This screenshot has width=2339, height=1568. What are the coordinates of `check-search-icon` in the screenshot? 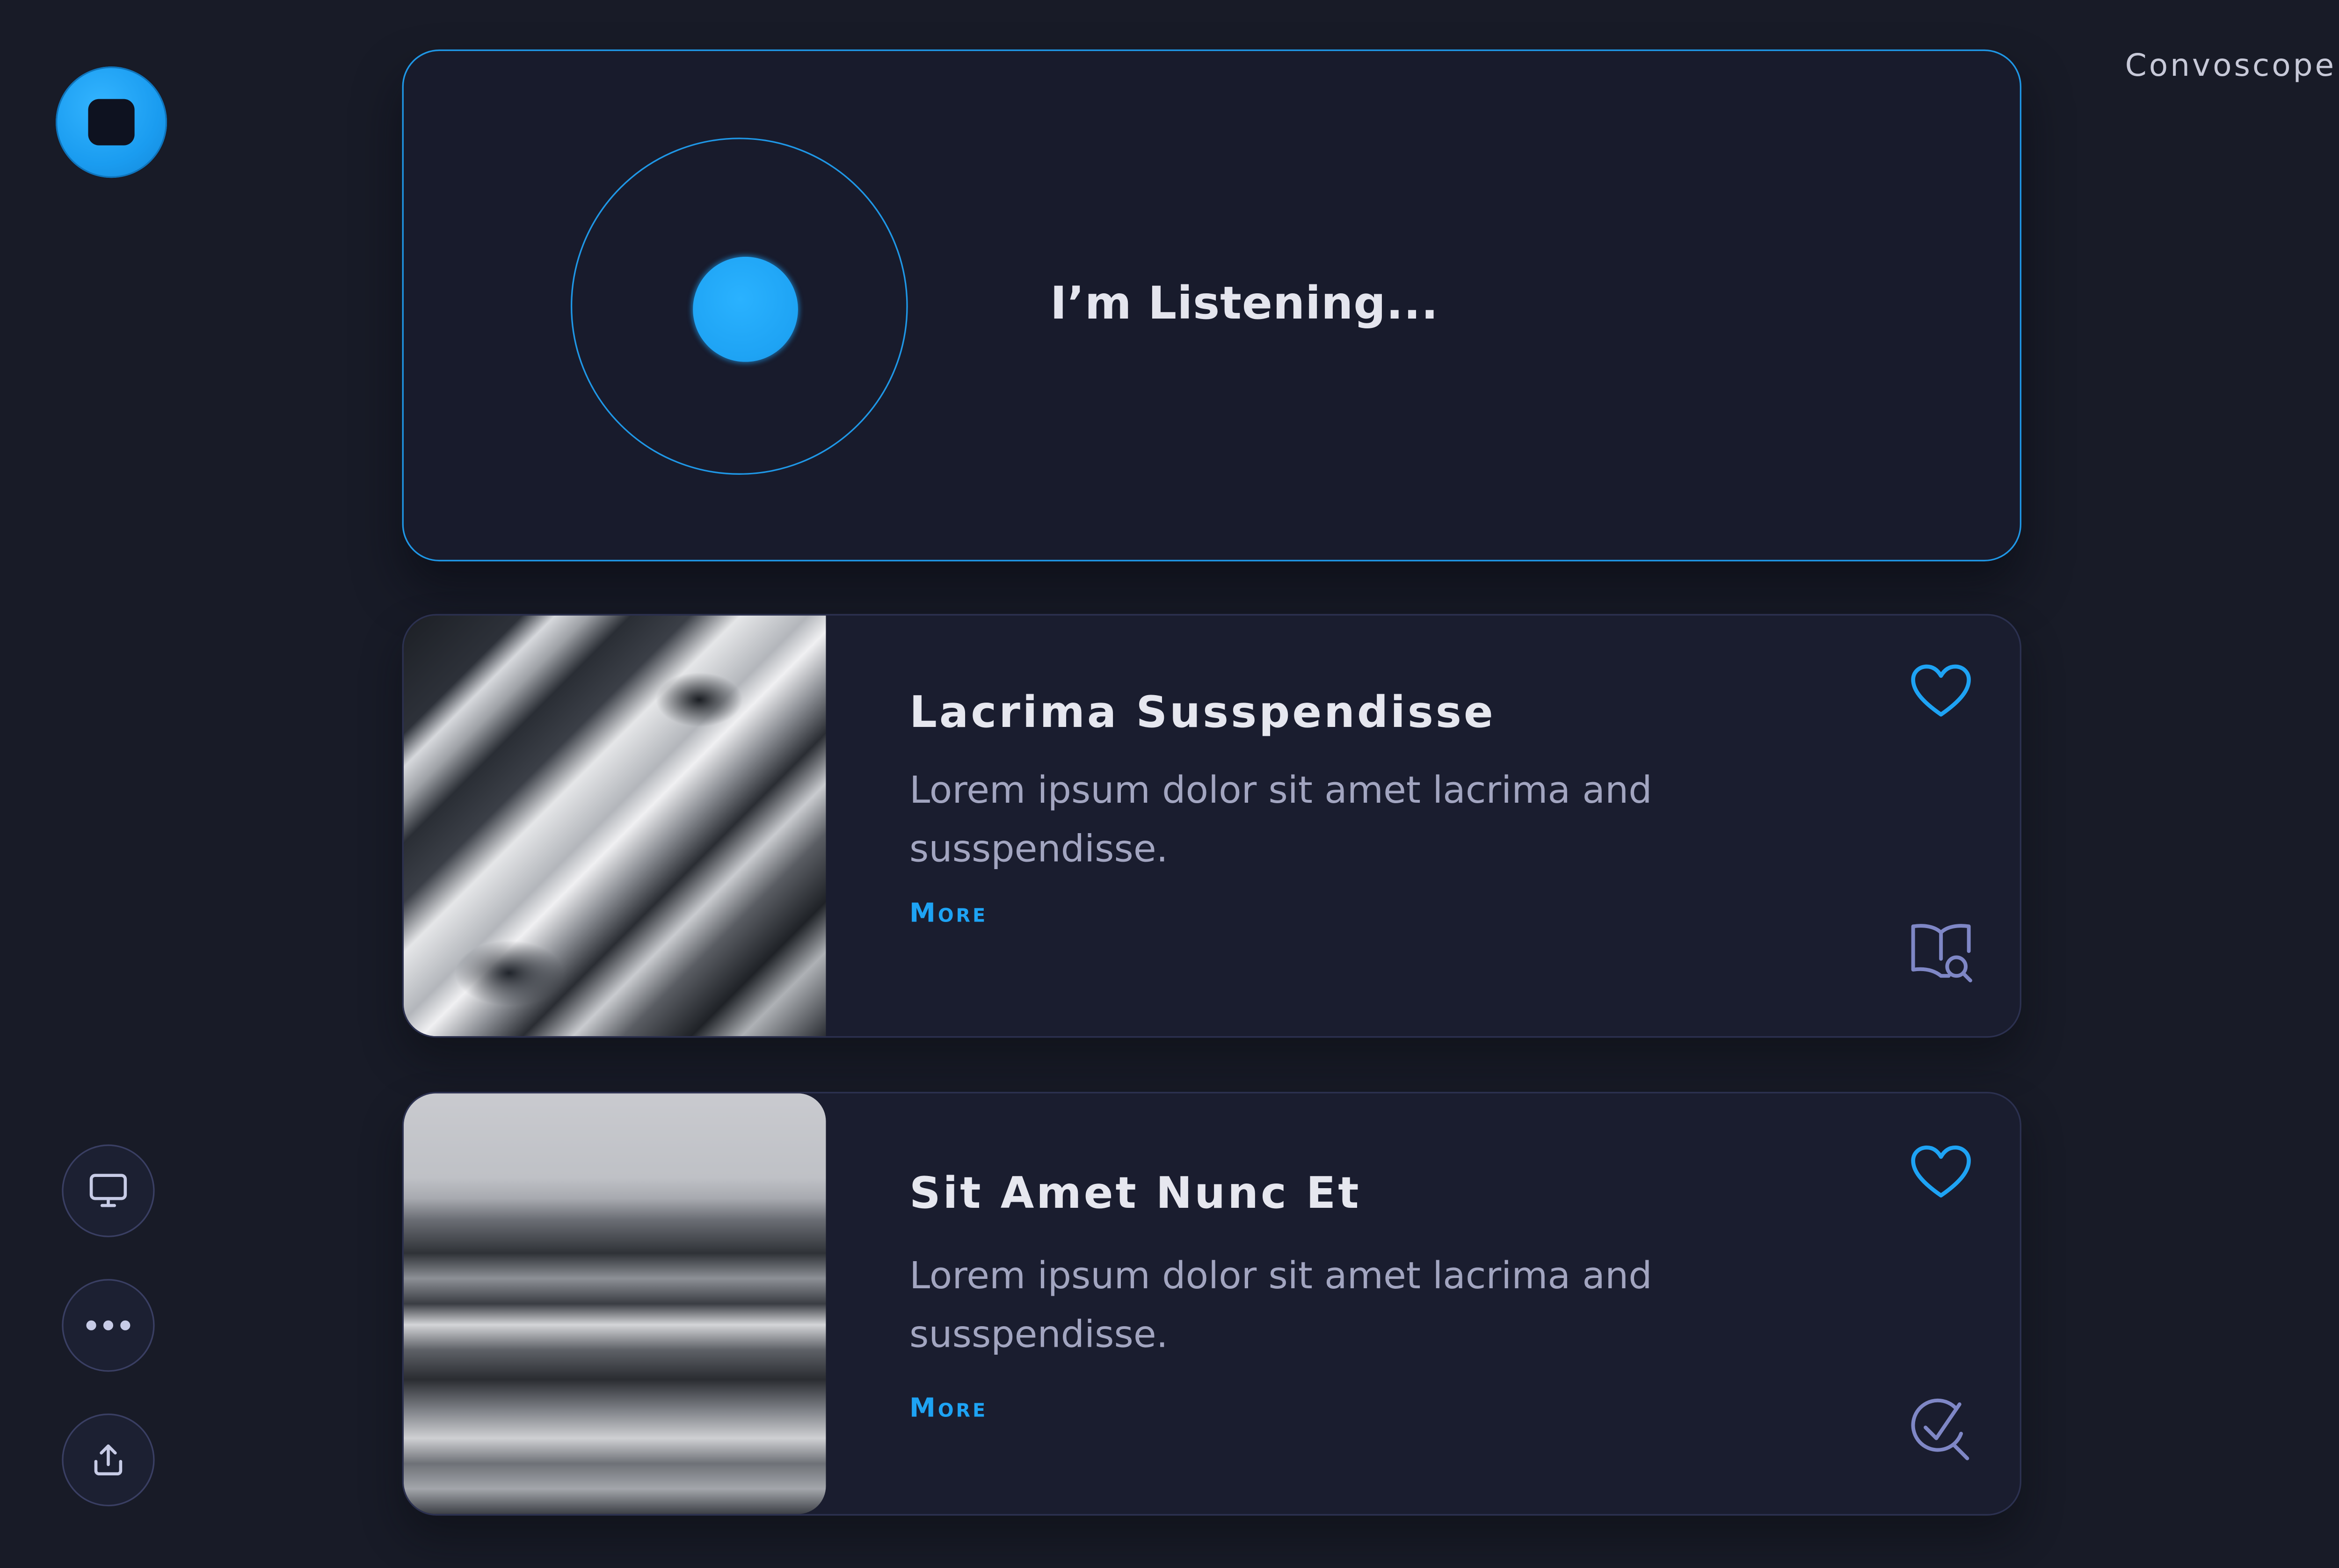 It's located at (1941, 1429).